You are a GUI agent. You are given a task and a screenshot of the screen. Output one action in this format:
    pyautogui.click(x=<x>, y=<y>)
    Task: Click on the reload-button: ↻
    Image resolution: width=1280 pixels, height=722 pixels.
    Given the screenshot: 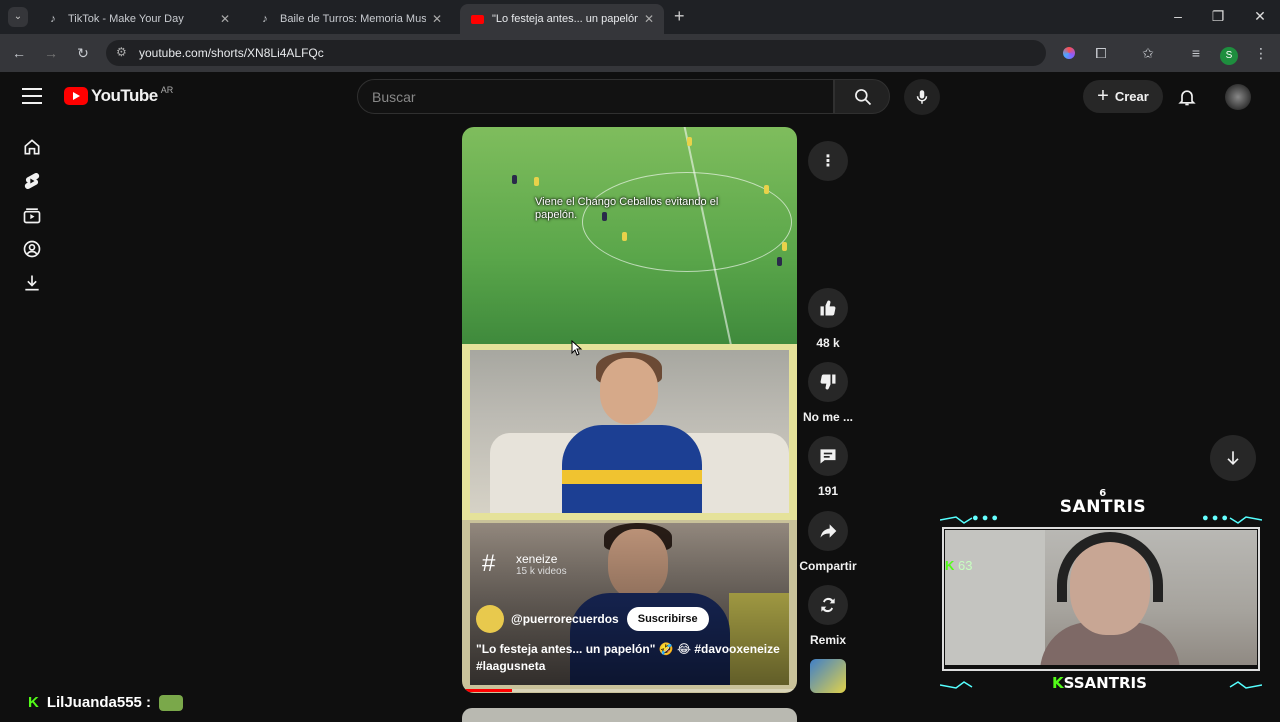 What is the action you would take?
    pyautogui.click(x=83, y=53)
    